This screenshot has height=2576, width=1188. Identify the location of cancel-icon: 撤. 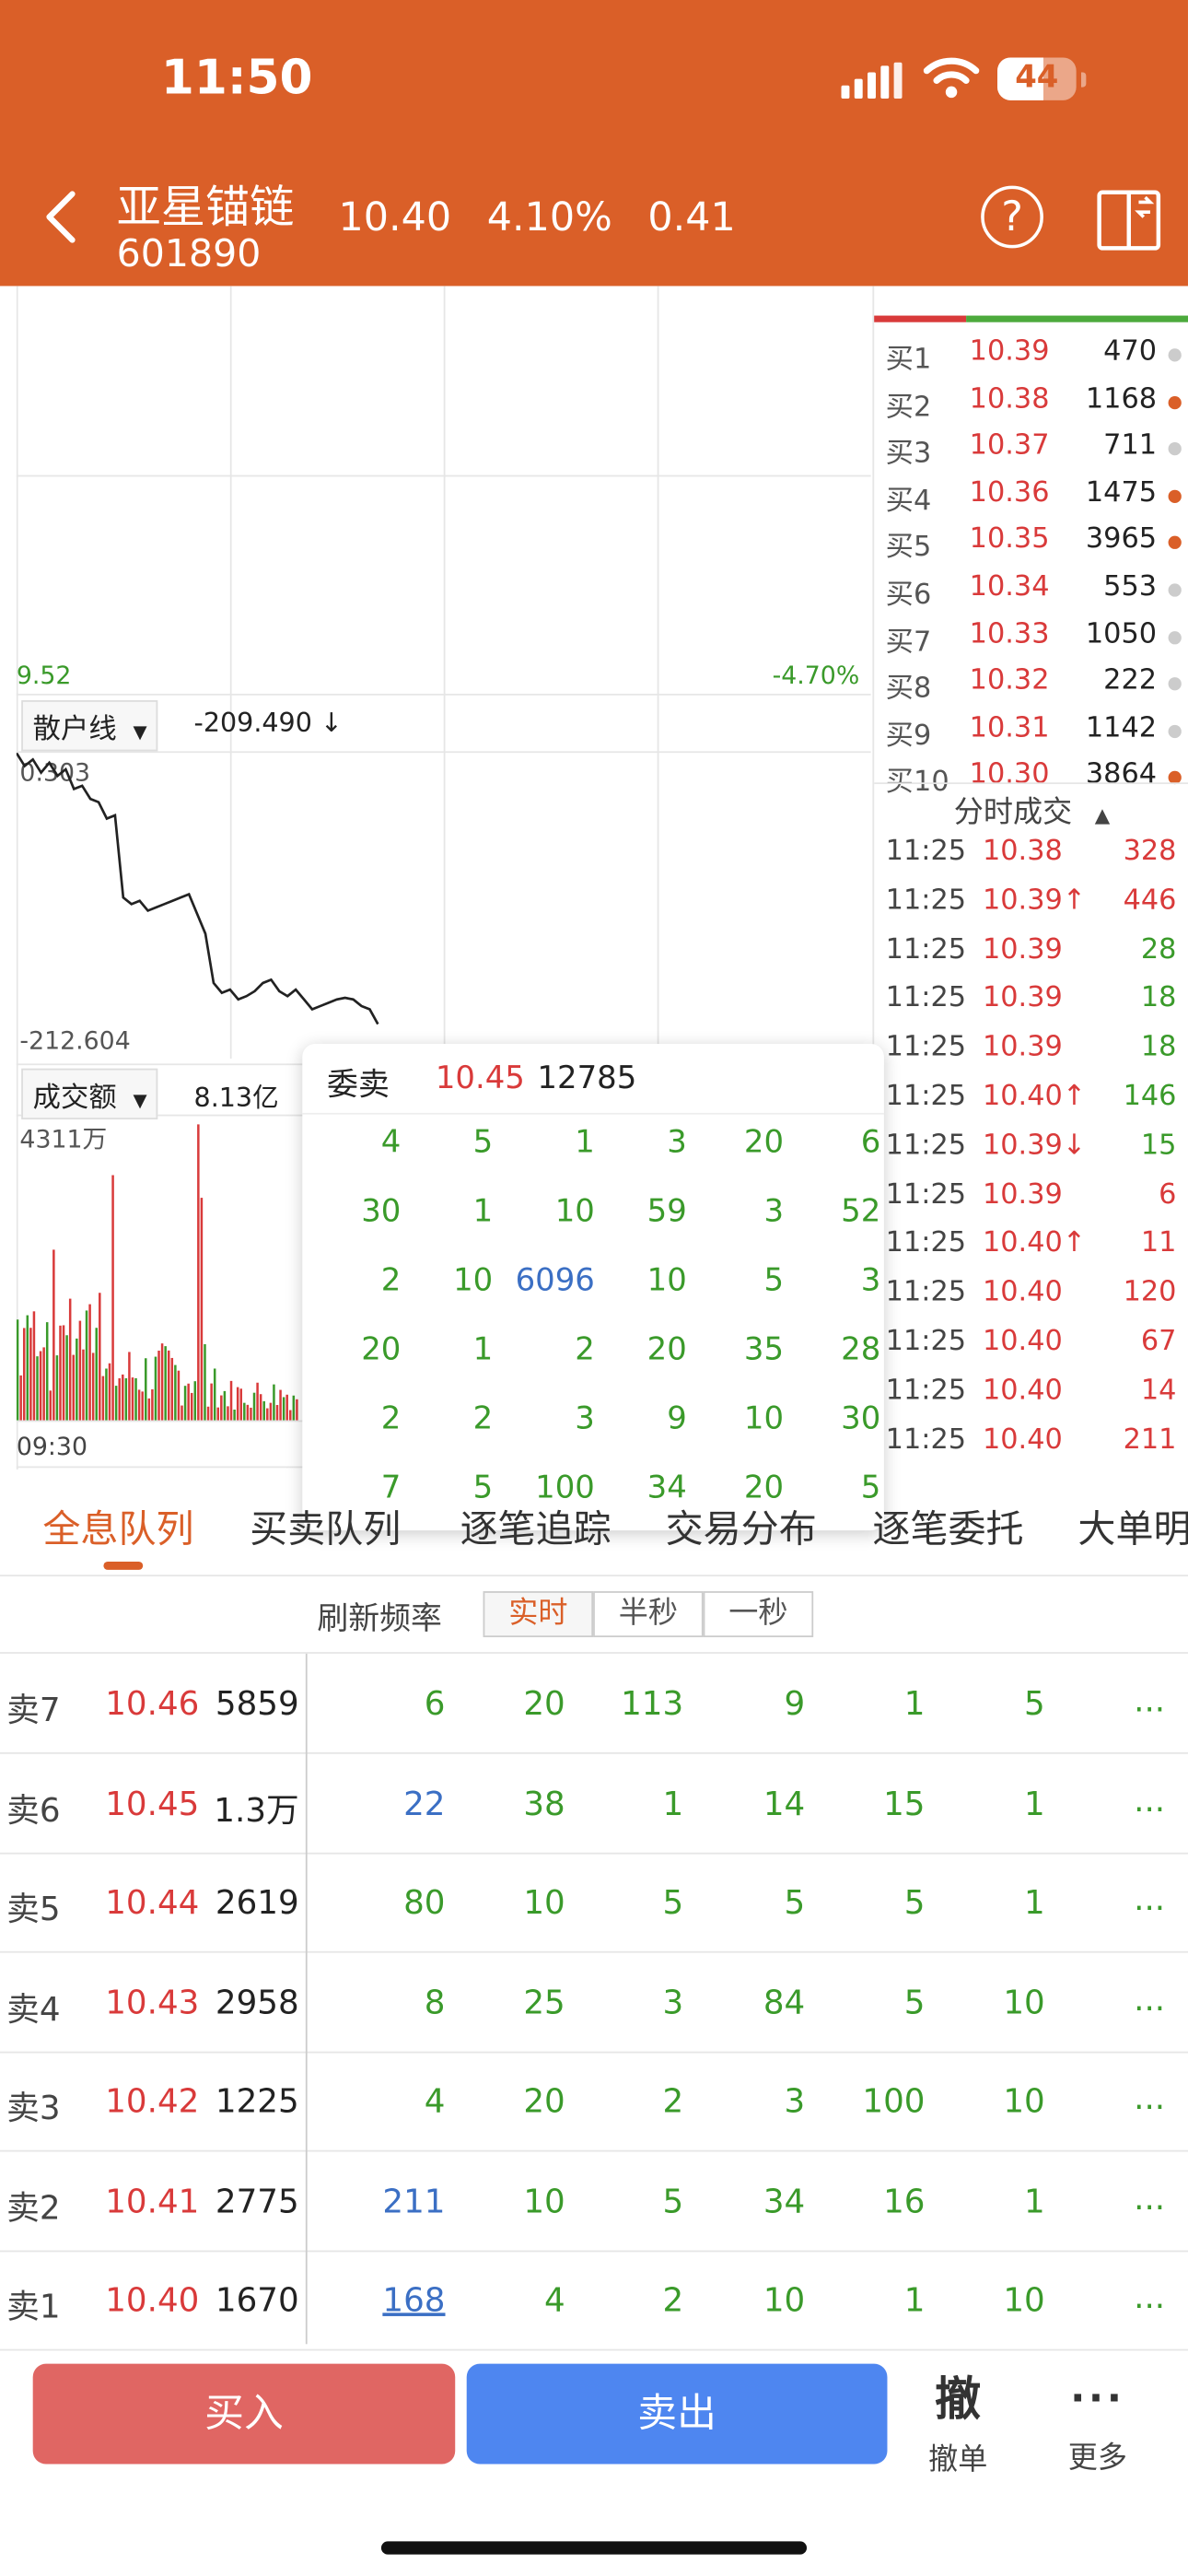
(958, 2399).